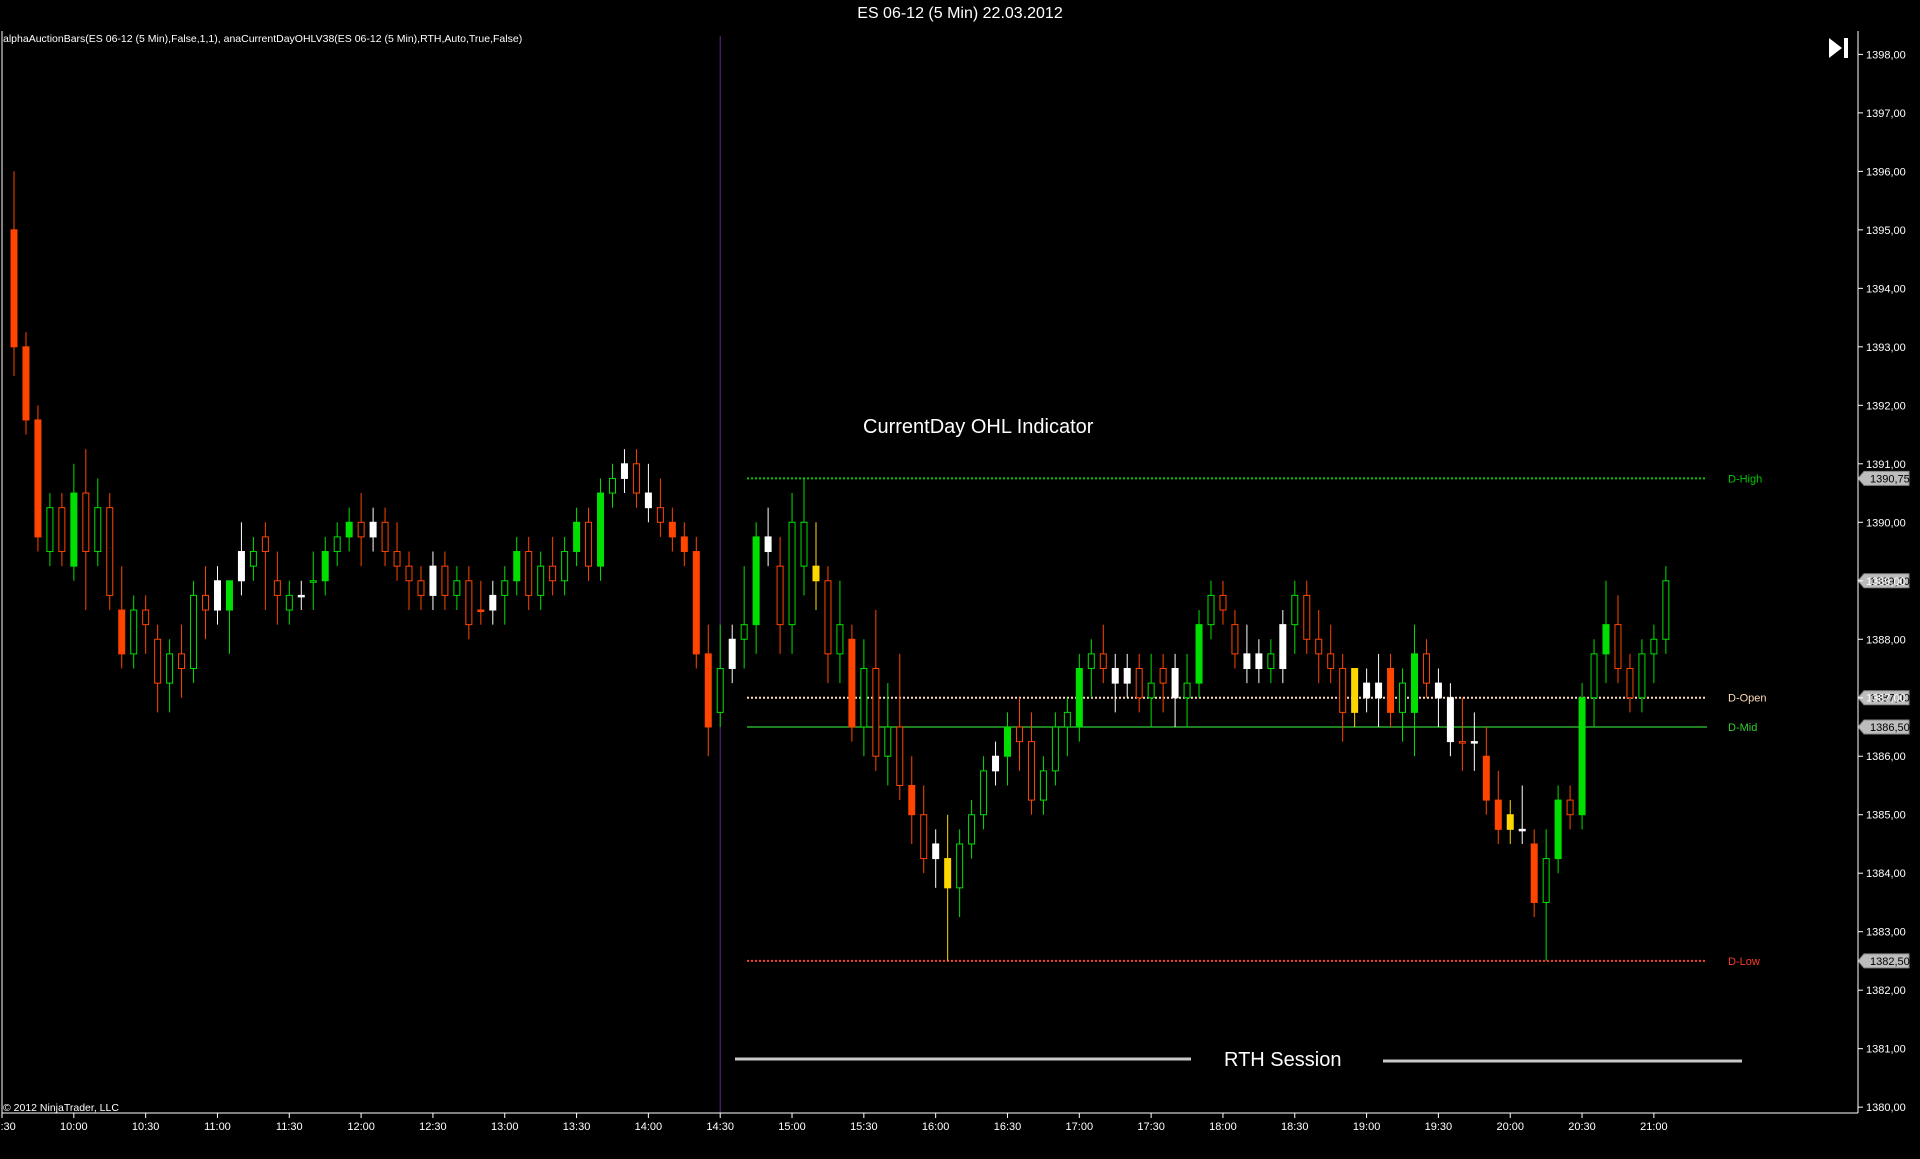 The image size is (1920, 1159). I want to click on level-label-d-high: D-High, so click(1745, 479).